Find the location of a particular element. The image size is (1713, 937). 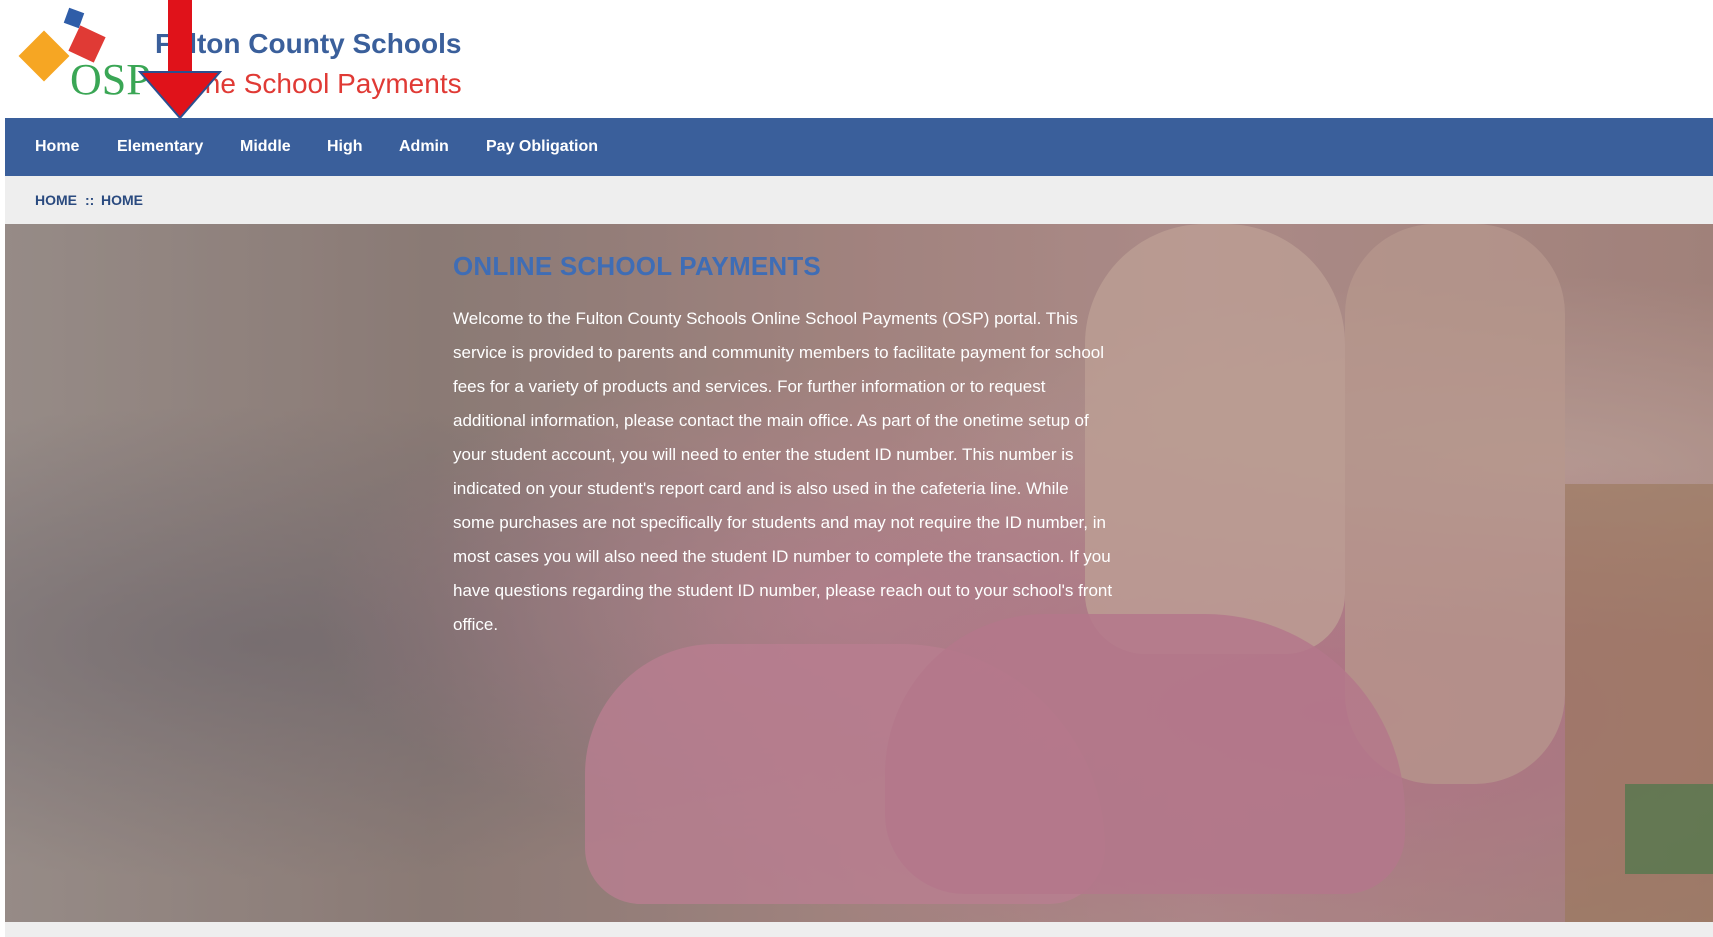

breadcrumb: HOME :: HOME is located at coordinates (859, 200).